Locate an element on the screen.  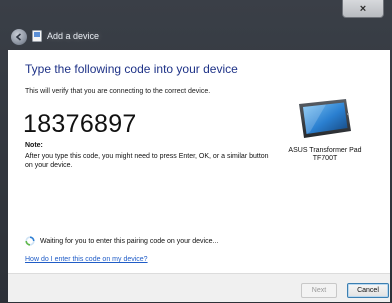
bluetooth-device-icon is located at coordinates (37, 36).